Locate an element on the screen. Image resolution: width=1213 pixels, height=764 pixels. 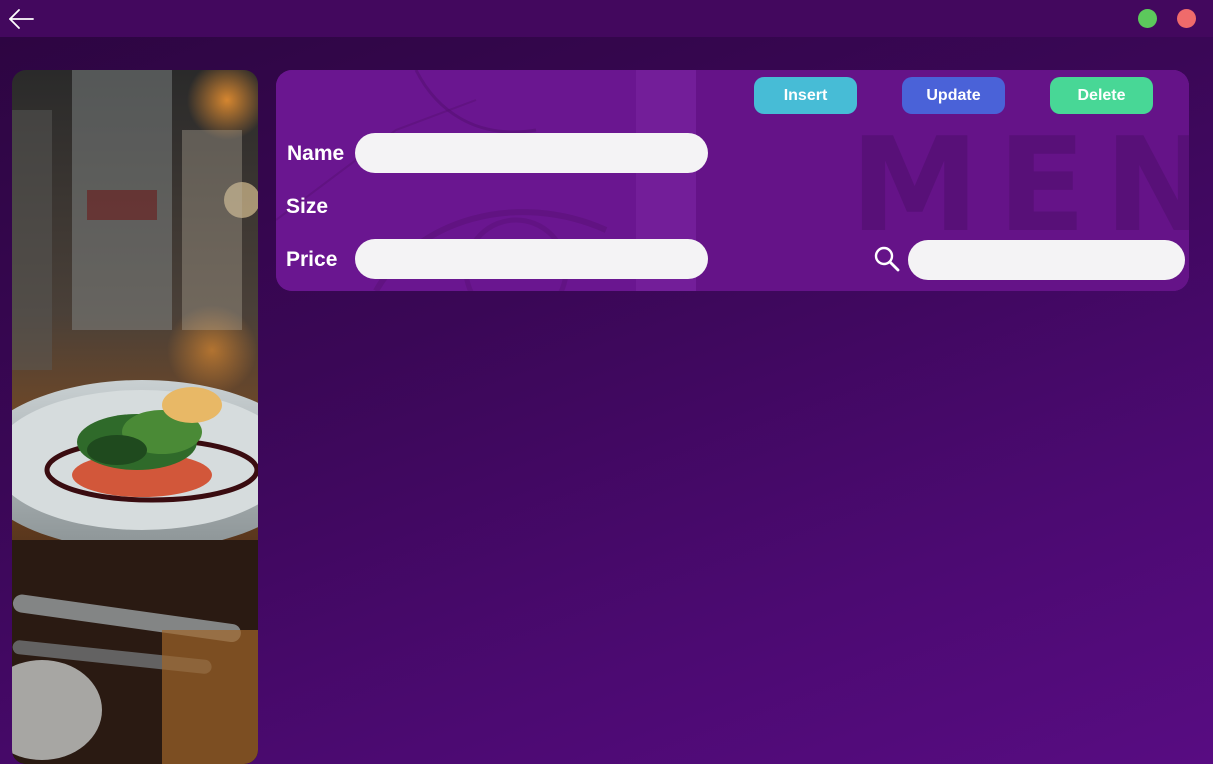
delete-button: Delete is located at coordinates (1101, 95).